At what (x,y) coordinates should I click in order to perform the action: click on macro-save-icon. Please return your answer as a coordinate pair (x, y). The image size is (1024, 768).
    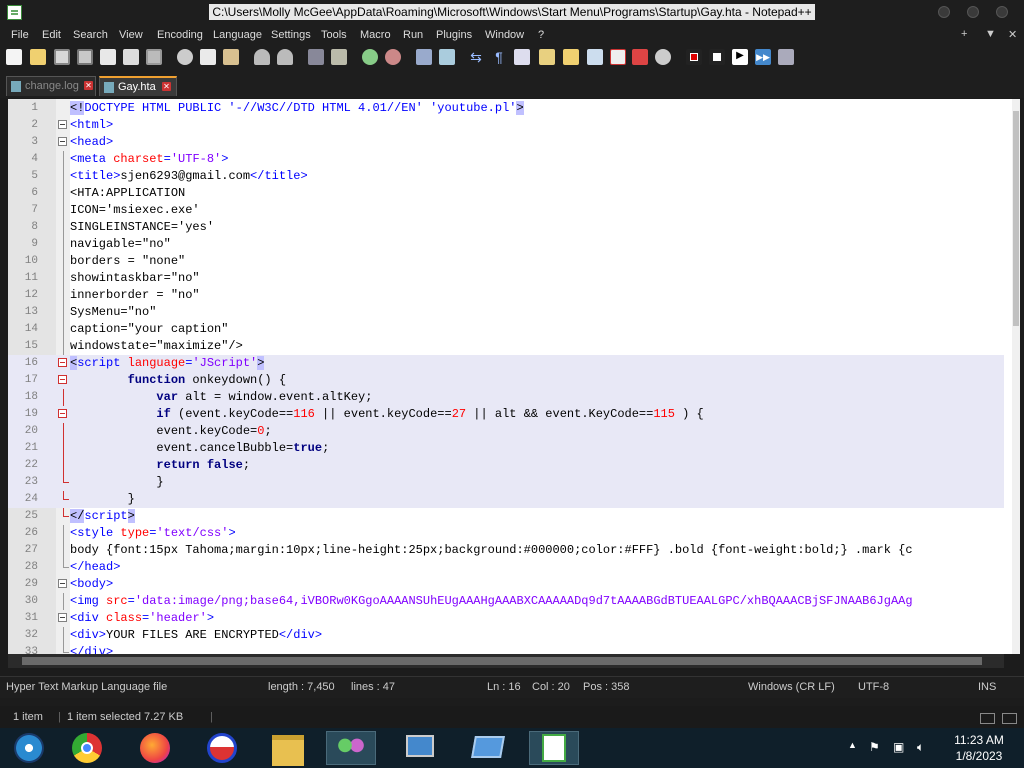
    Looking at the image, I should click on (786, 57).